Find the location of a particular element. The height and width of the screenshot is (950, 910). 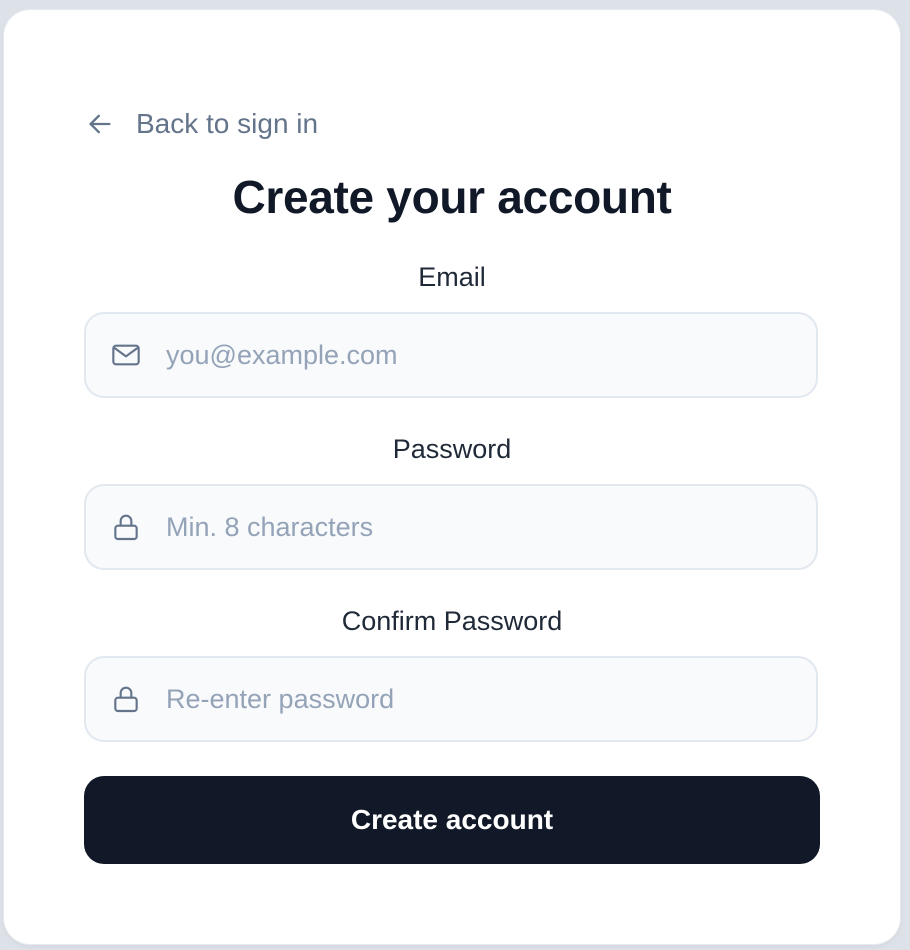

create-account-button: Create account is located at coordinates (452, 820).